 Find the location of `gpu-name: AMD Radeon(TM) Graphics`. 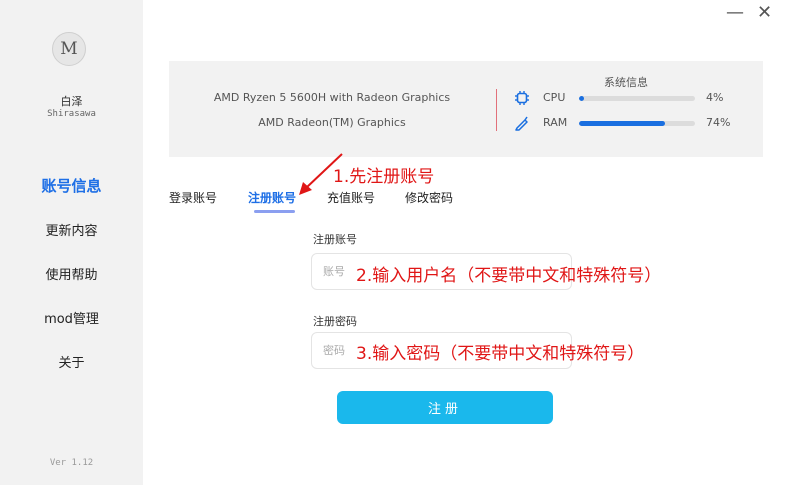

gpu-name: AMD Radeon(TM) Graphics is located at coordinates (332, 122).